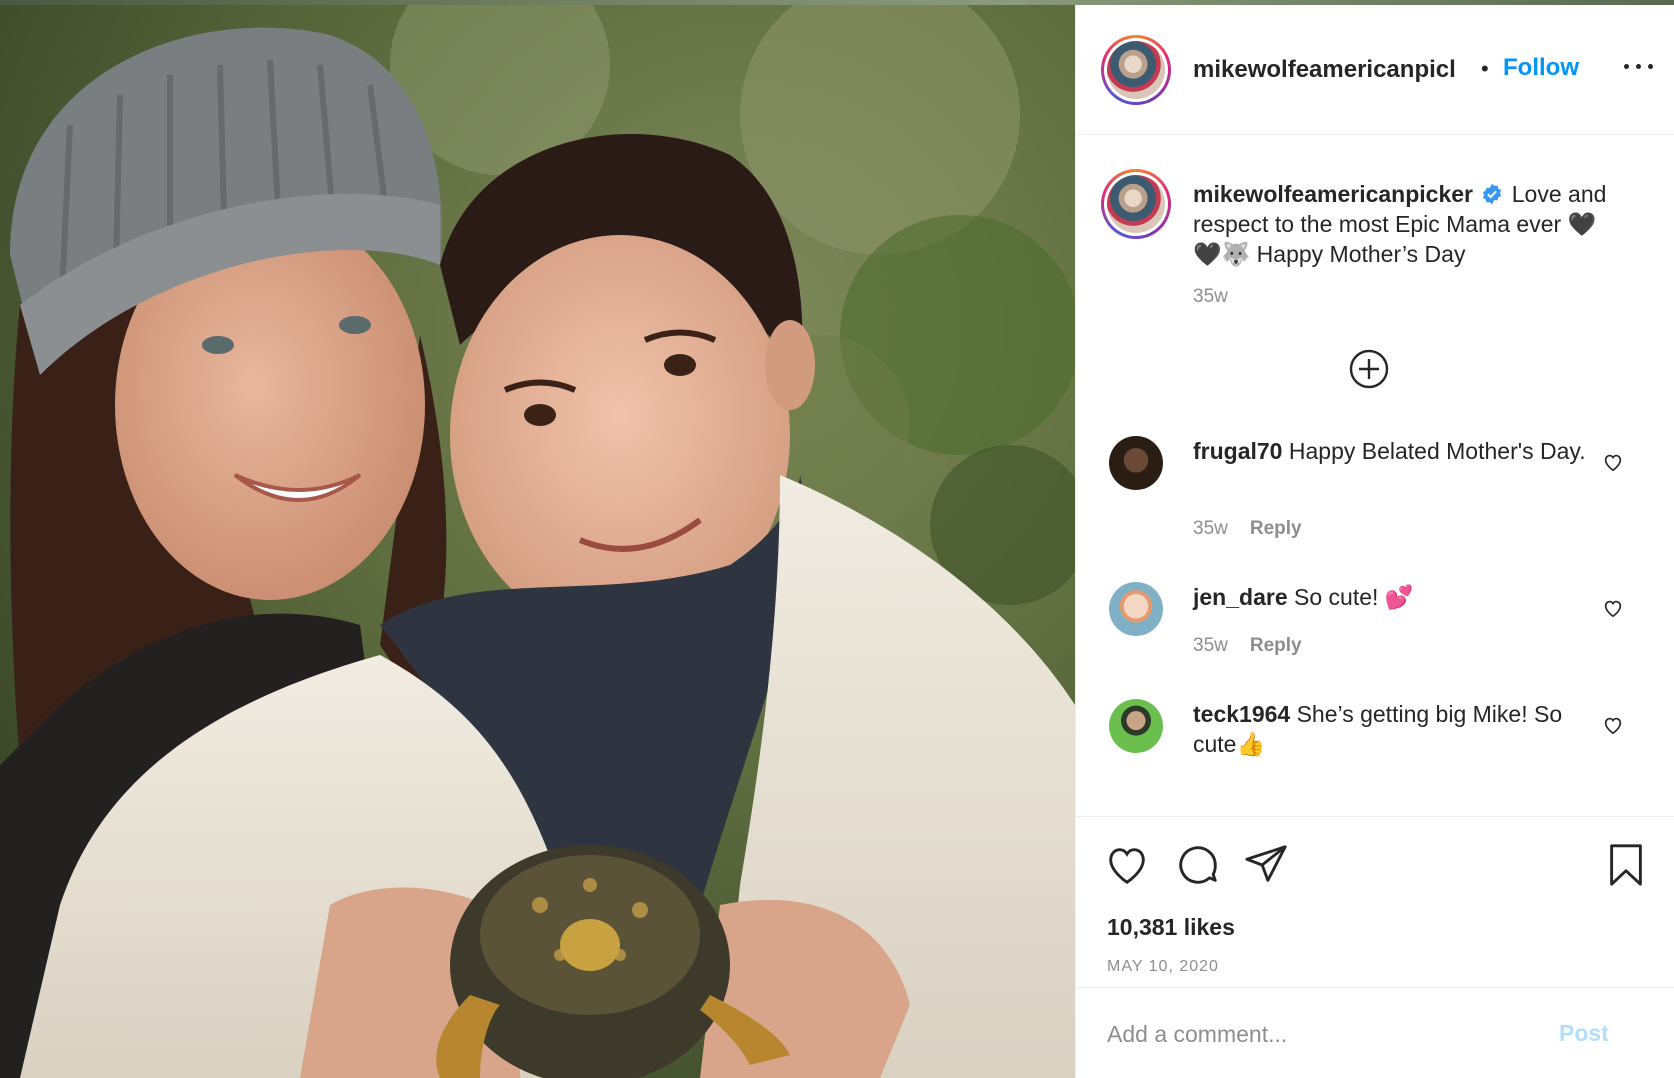 The image size is (1674, 1078). I want to click on plus-circle-icon, so click(1369, 369).